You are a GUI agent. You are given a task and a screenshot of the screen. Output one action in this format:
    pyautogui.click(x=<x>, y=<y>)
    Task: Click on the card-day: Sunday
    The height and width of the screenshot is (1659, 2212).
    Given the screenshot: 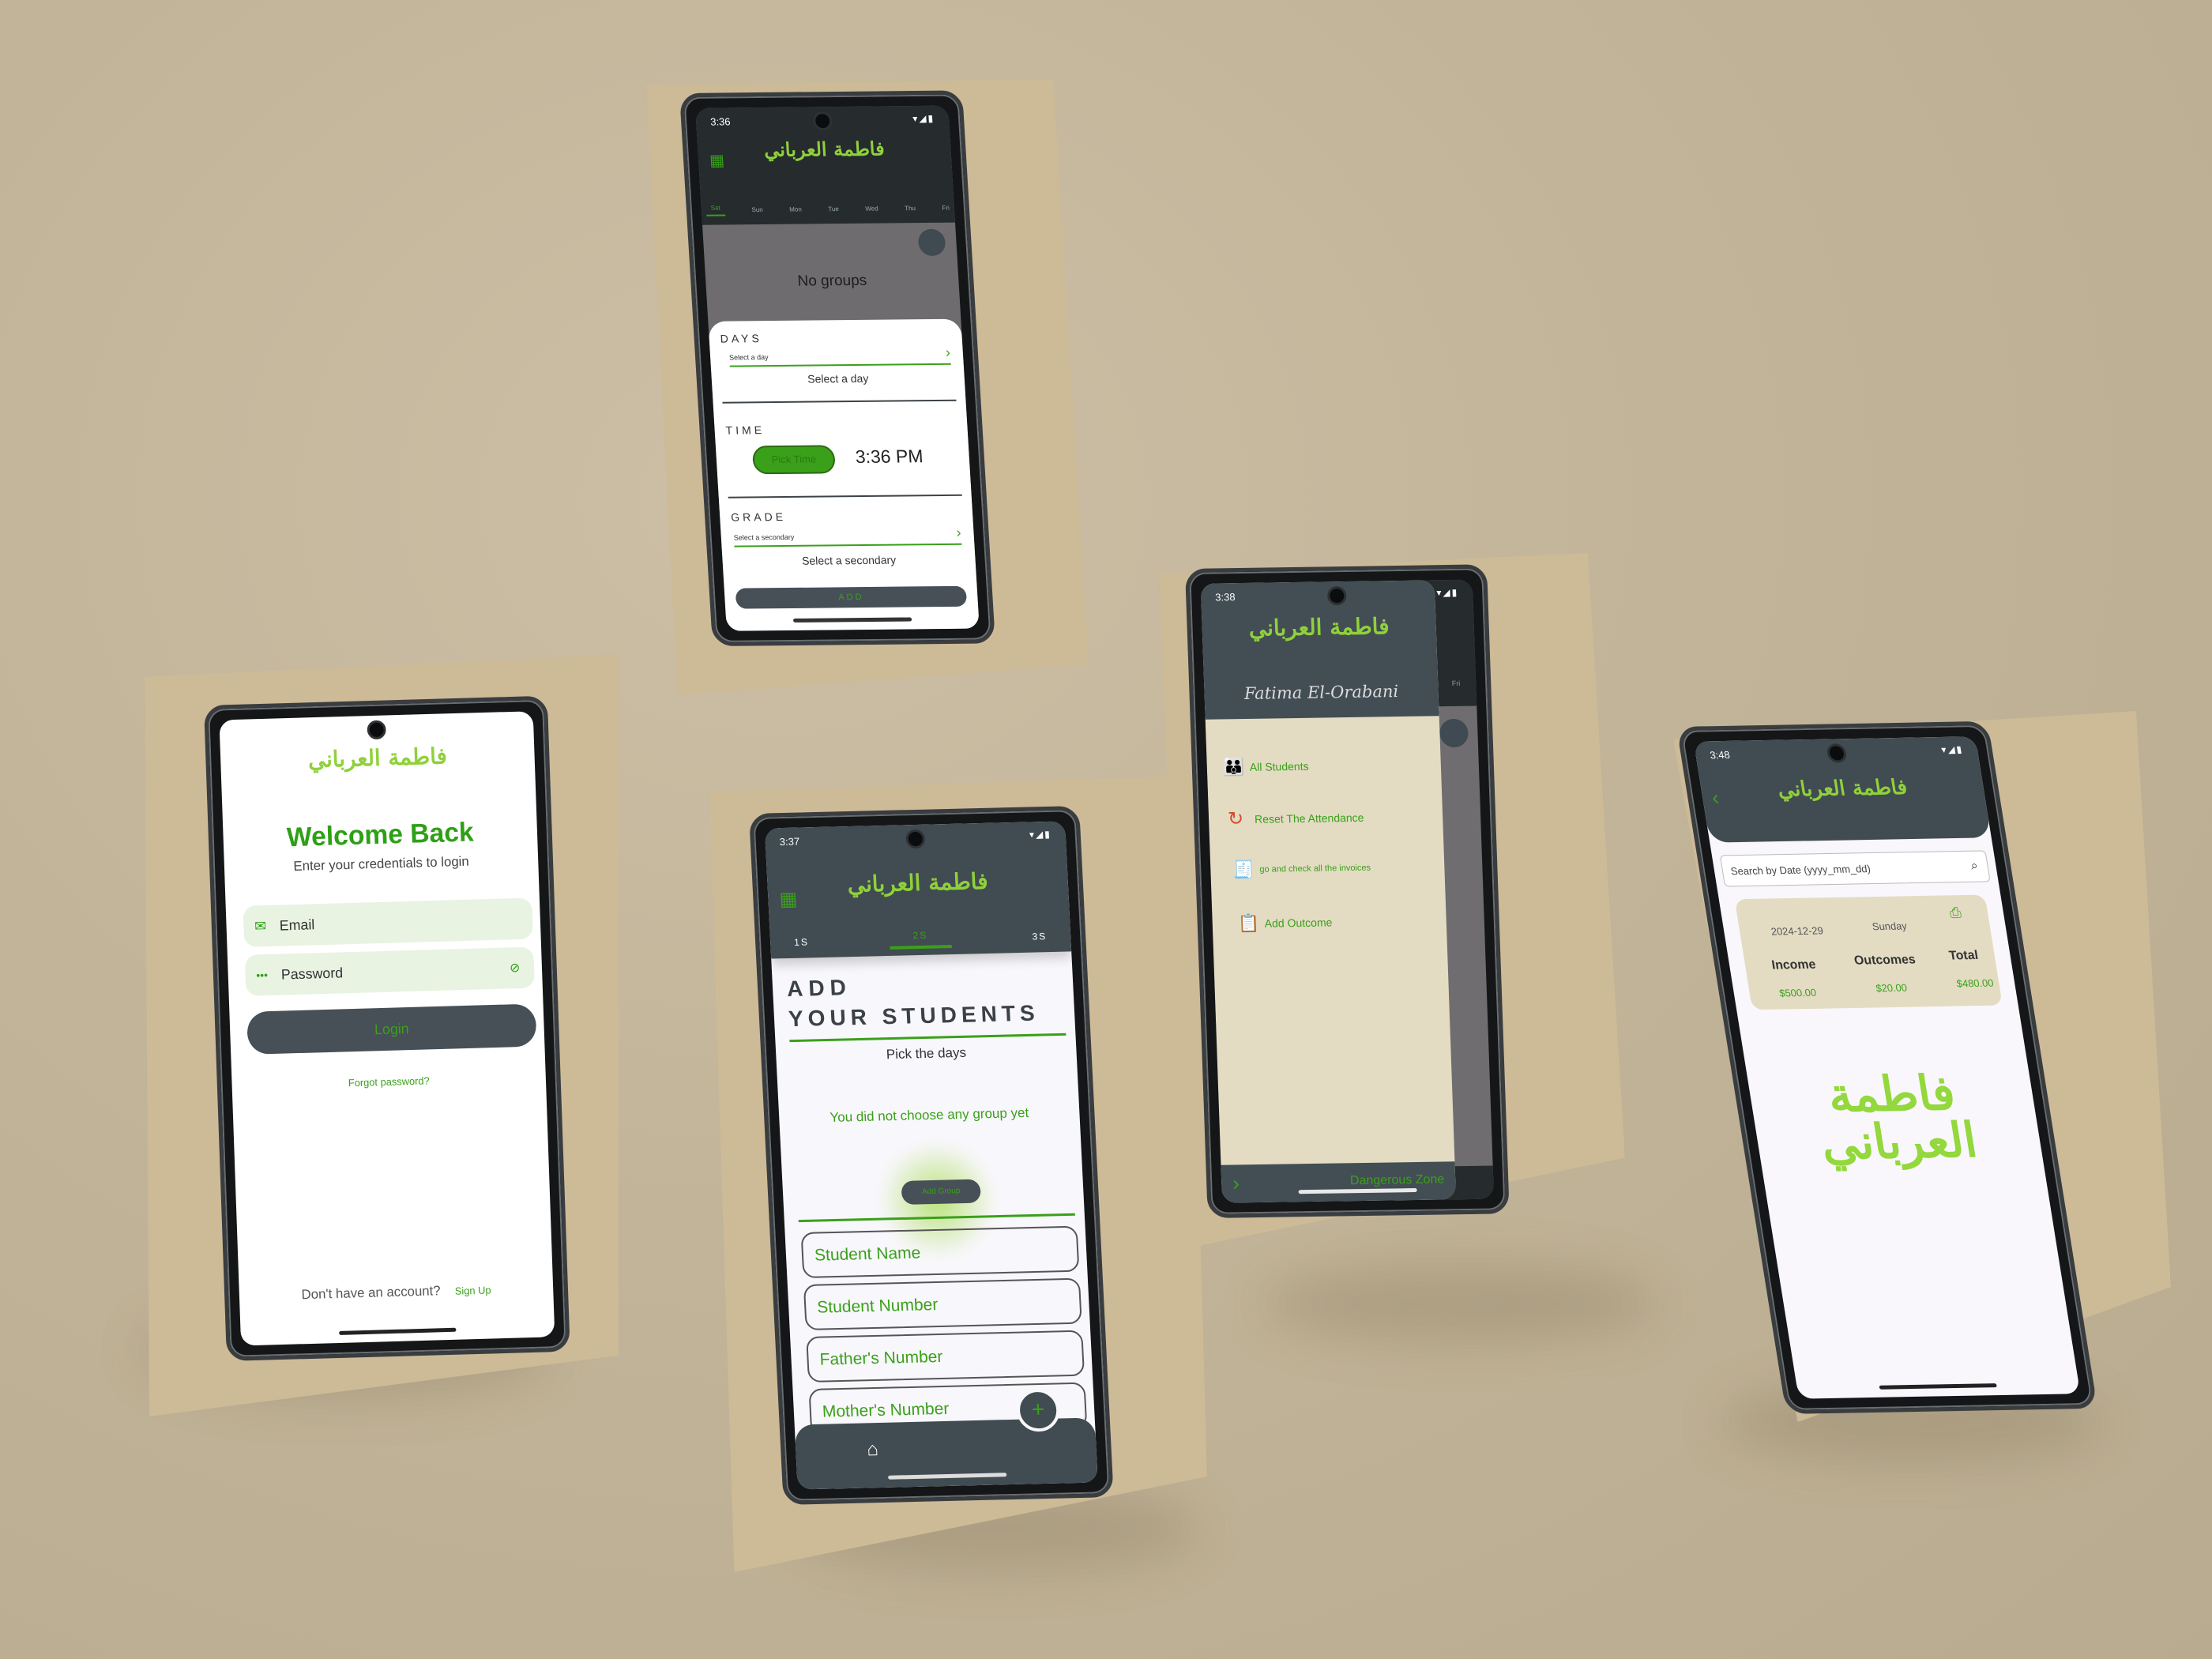 What is the action you would take?
    pyautogui.click(x=1889, y=927)
    